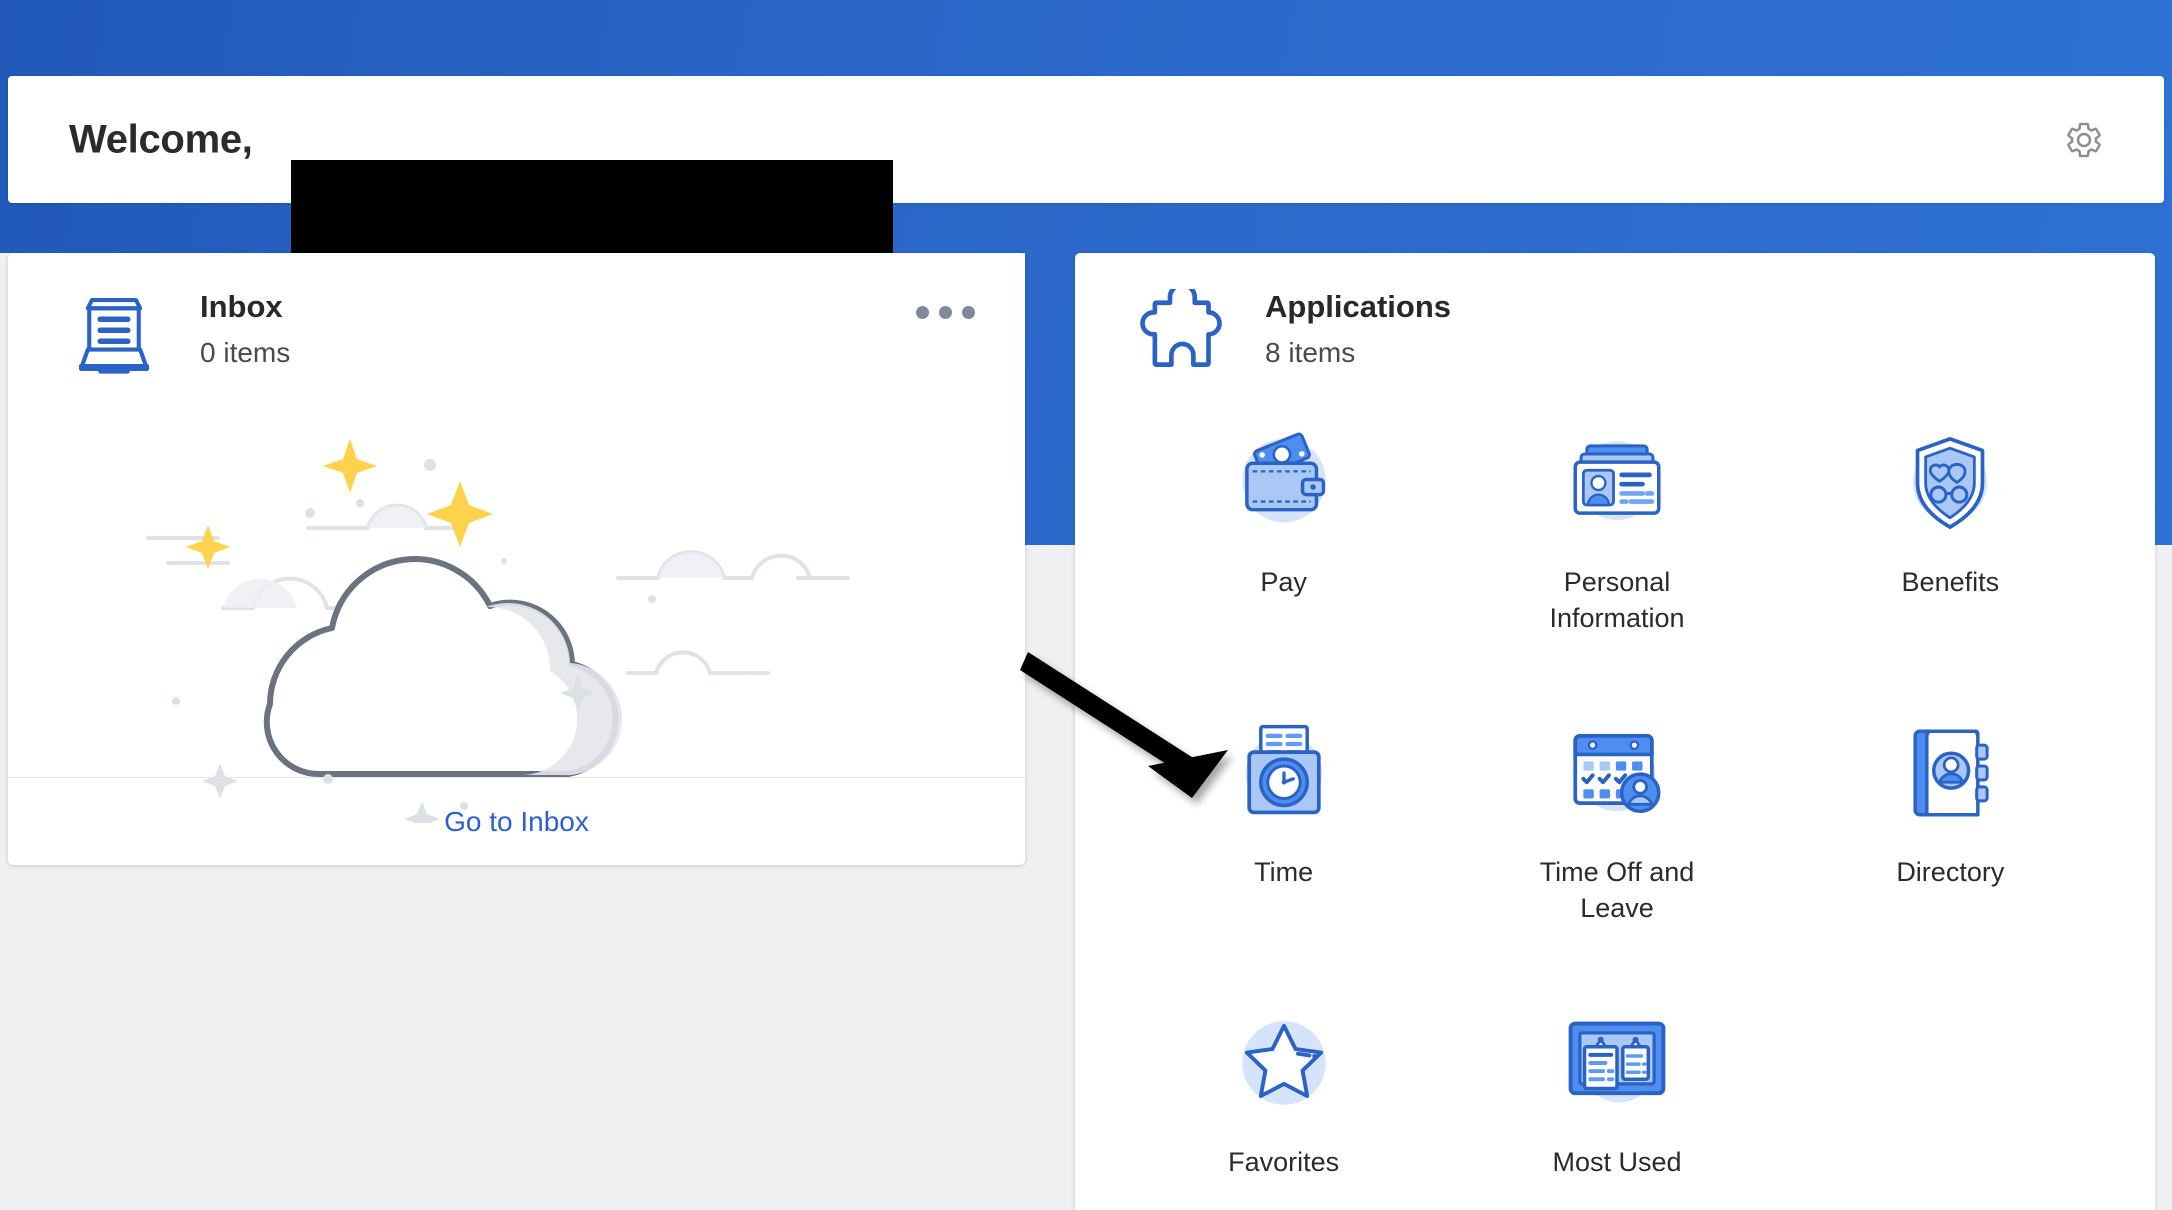 This screenshot has width=2172, height=1210. I want to click on go-to-inbox-link: Go to Inbox, so click(516, 822).